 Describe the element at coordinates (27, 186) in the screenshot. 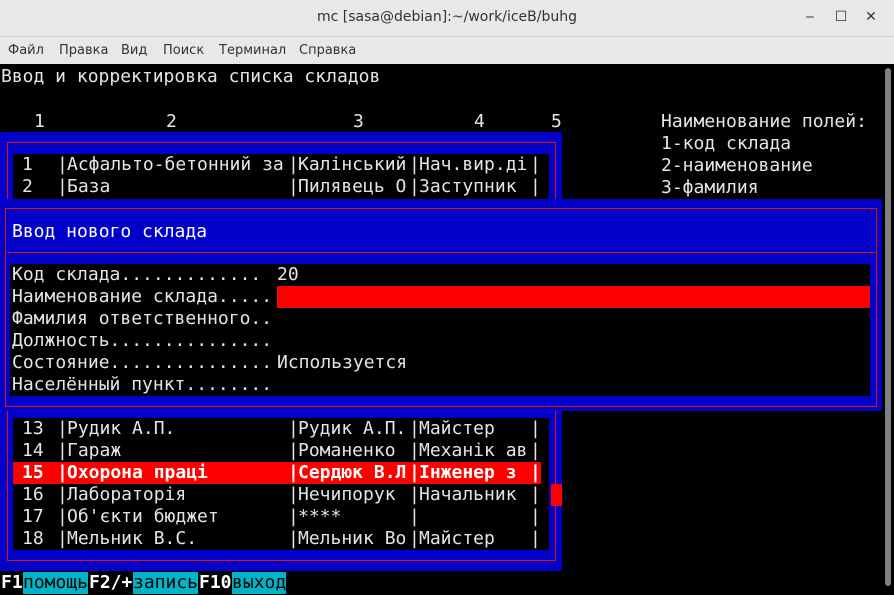

I see `row-num: 2` at that location.